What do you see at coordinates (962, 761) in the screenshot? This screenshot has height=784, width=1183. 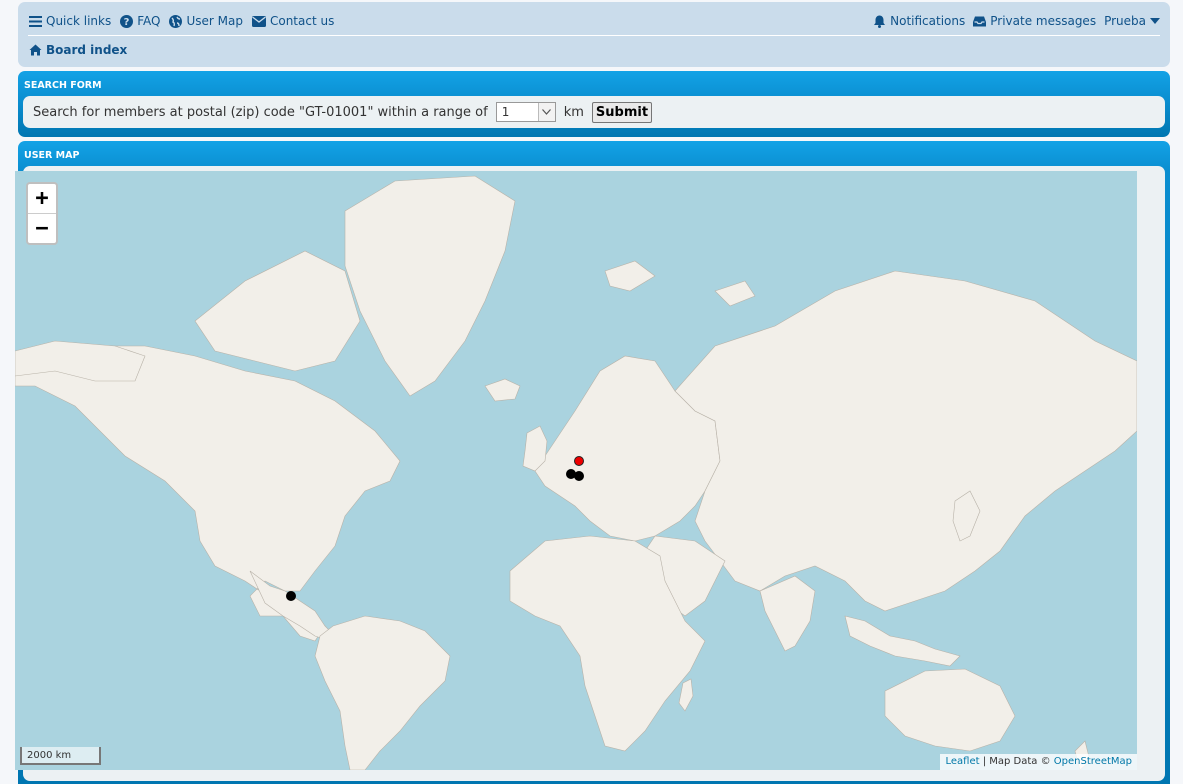 I see `leaflet-link: Leaflet` at bounding box center [962, 761].